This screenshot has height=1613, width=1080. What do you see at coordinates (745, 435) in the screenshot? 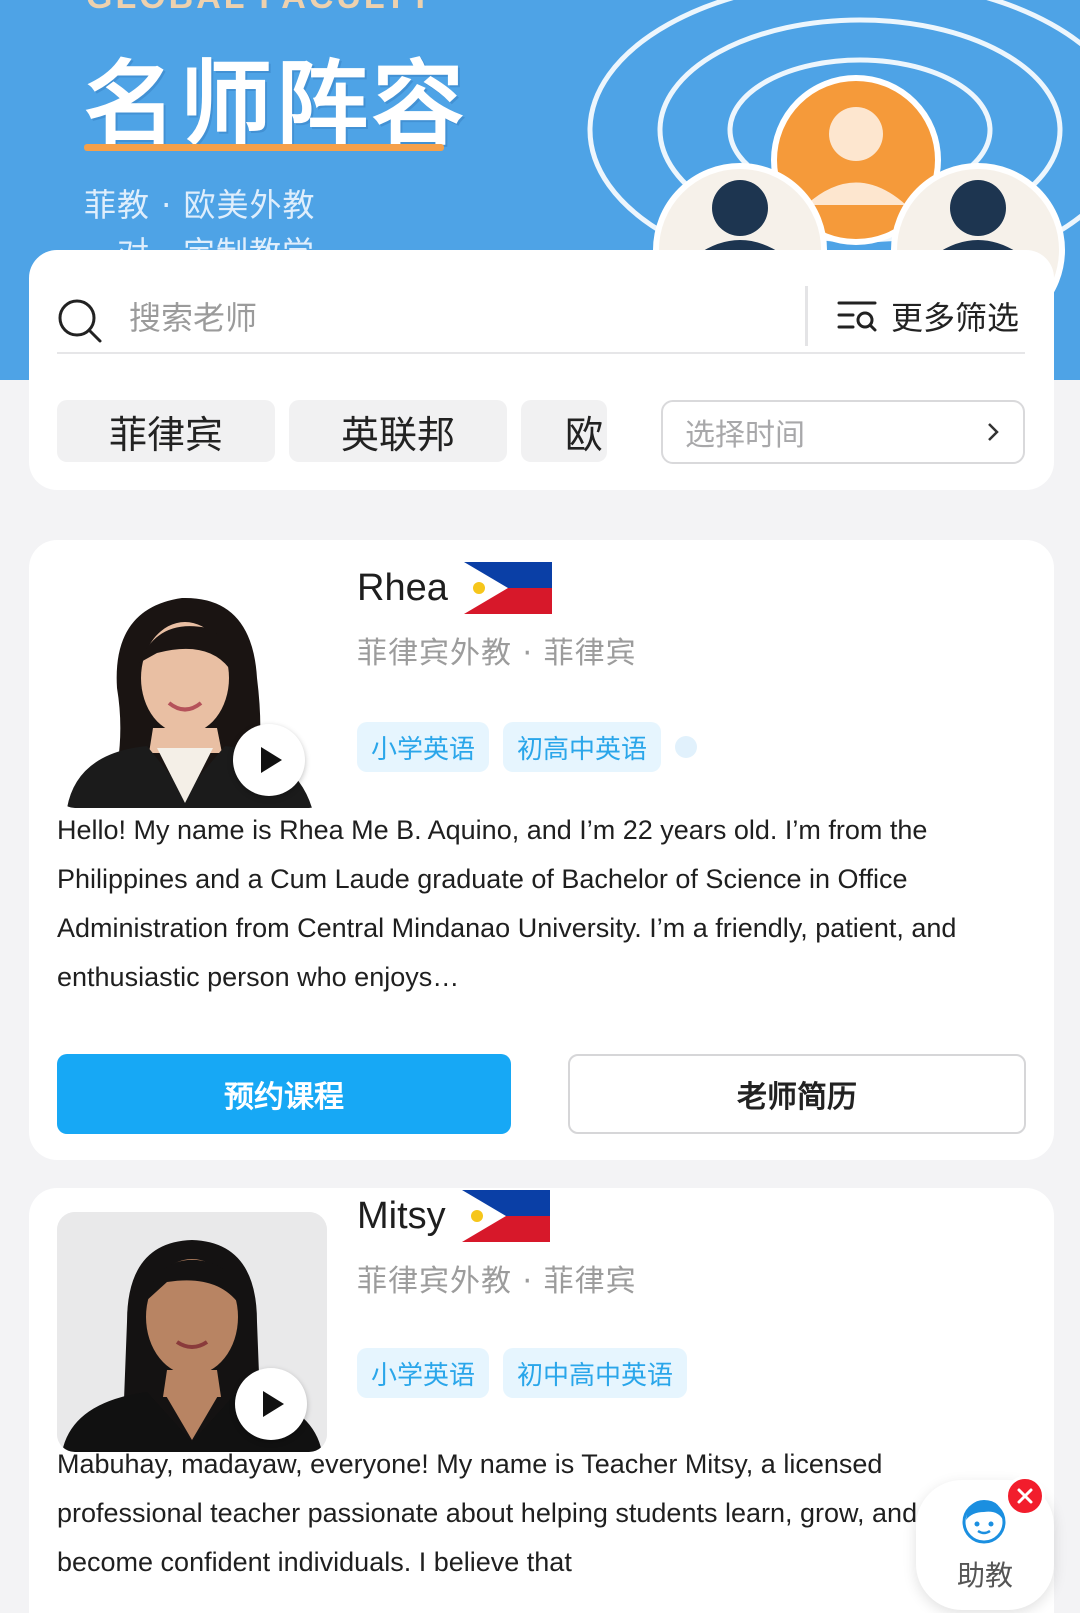
I see `time-select-placeholder: 选择时间` at bounding box center [745, 435].